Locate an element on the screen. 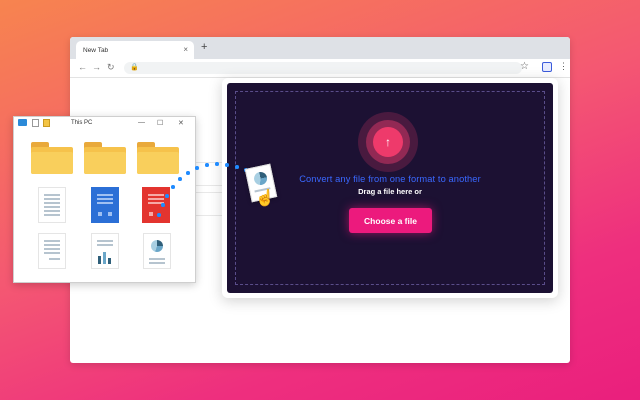 This screenshot has width=640, height=400. hand-cursor-icon: ☝ is located at coordinates (265, 198).